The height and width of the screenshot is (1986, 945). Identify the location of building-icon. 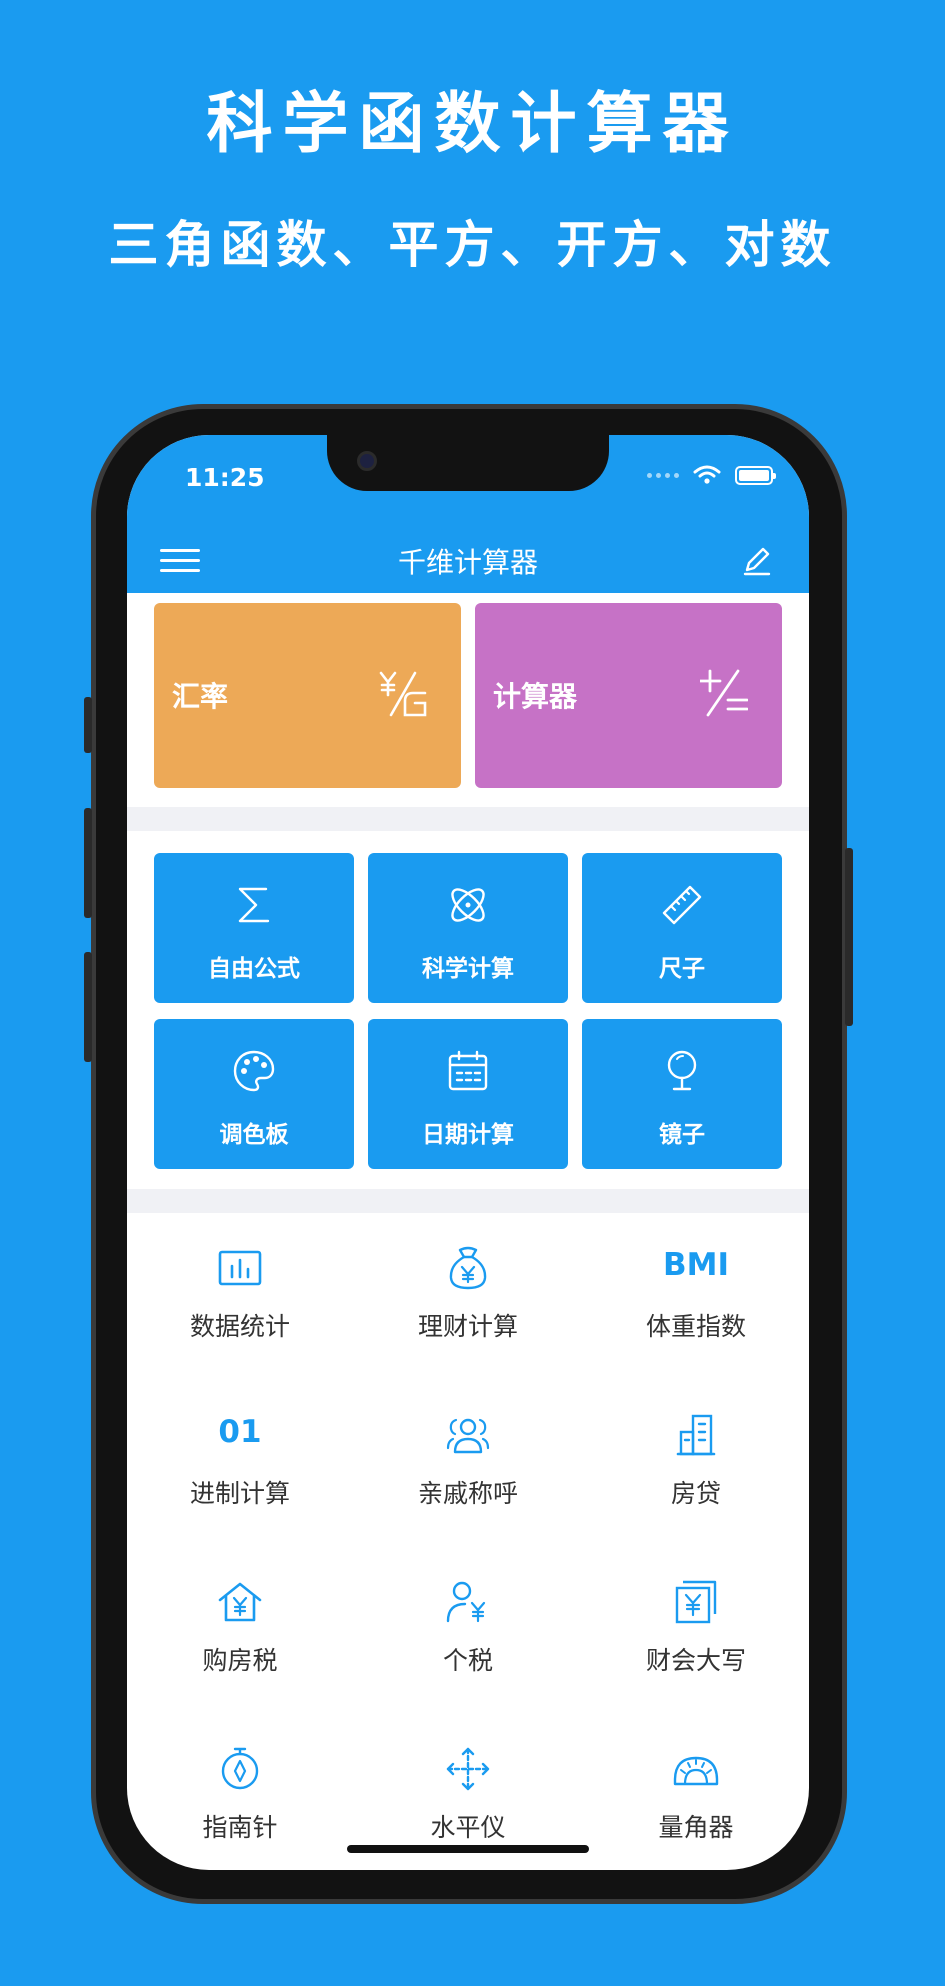
(696, 1435).